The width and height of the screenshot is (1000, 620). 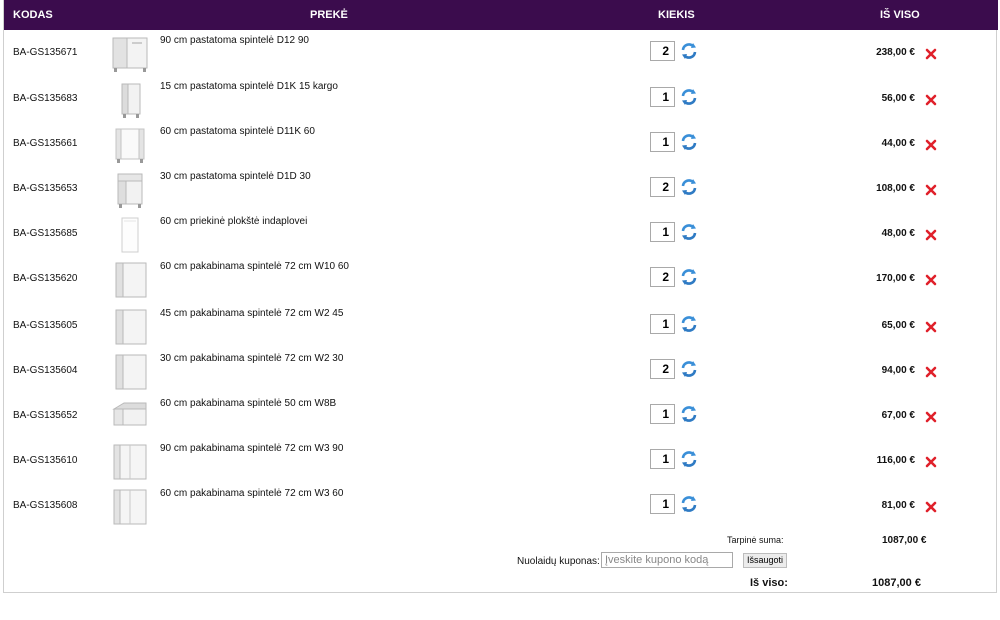 I want to click on product-name: 60 cm pakabinama spintelė 50 cm W8B, so click(x=248, y=403).